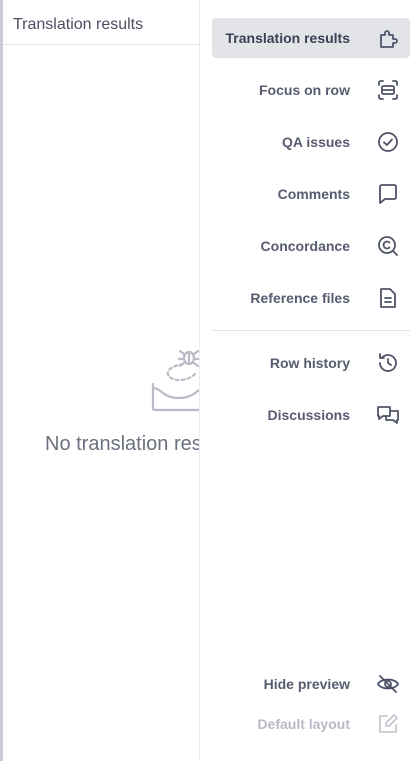 The width and height of the screenshot is (420, 761). I want to click on menu-item-qa-issues: QA issues, so click(311, 142).